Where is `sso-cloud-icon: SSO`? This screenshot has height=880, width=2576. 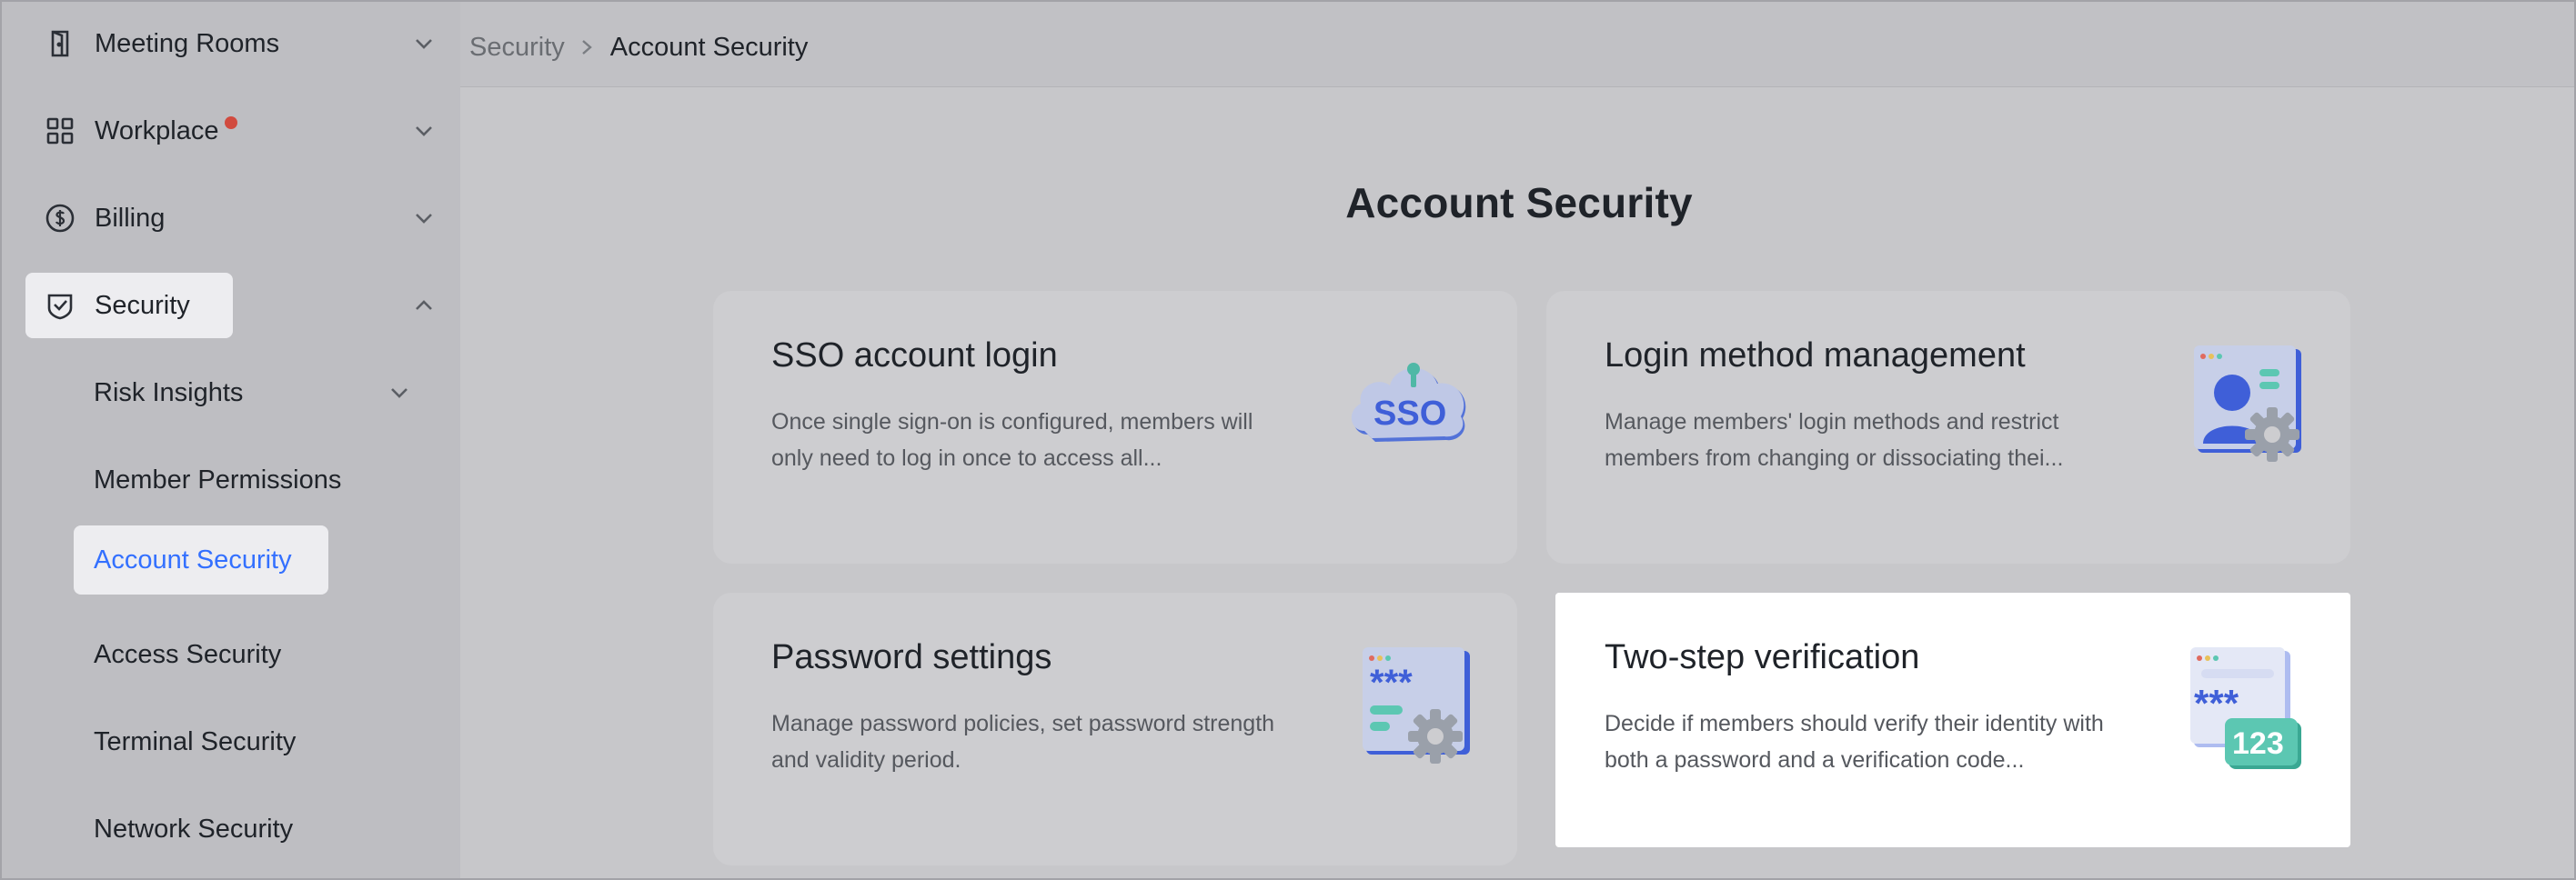
sso-cloud-icon: SSO is located at coordinates (1408, 403).